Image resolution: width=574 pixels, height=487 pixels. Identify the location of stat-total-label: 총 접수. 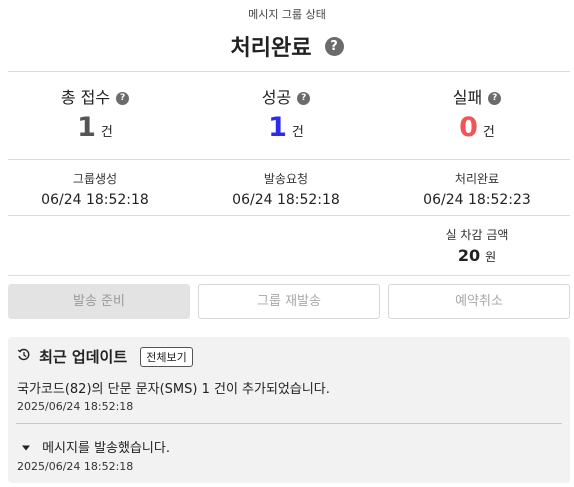
(85, 97).